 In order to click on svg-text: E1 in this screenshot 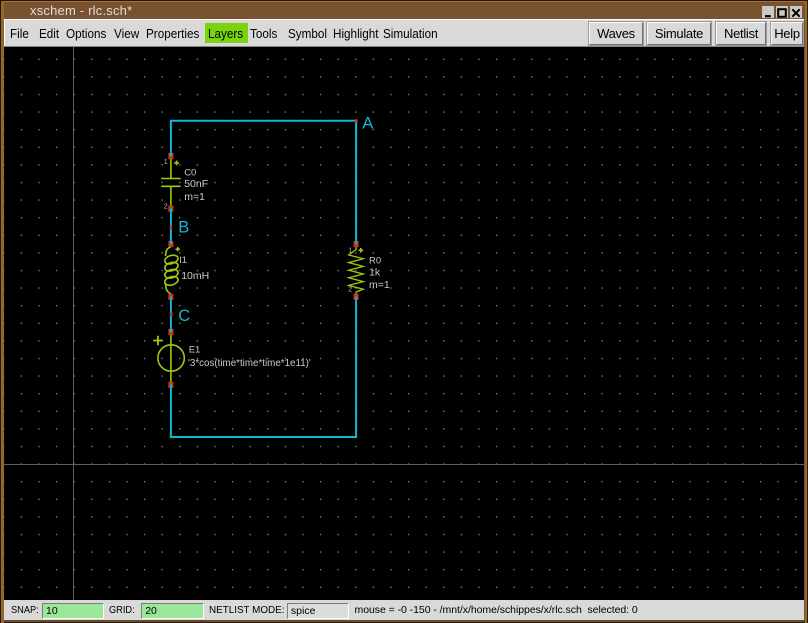, I will do `click(195, 349)`.